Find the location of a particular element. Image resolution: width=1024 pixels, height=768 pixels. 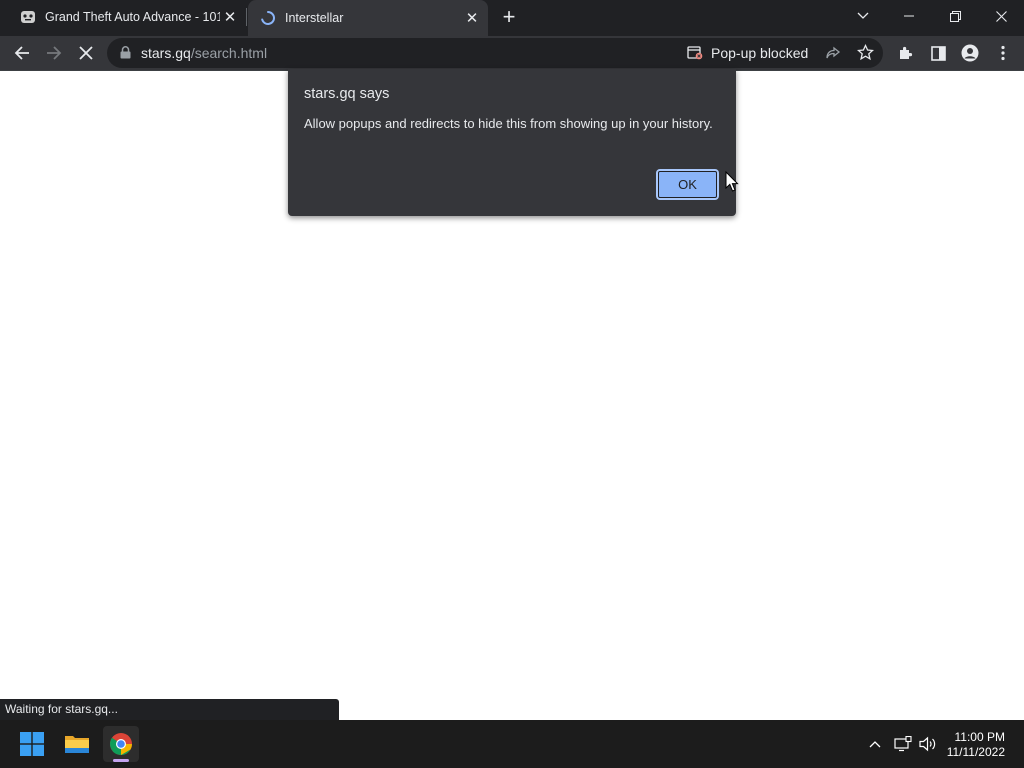

clock-time: 11:00 PM is located at coordinates (979, 737).